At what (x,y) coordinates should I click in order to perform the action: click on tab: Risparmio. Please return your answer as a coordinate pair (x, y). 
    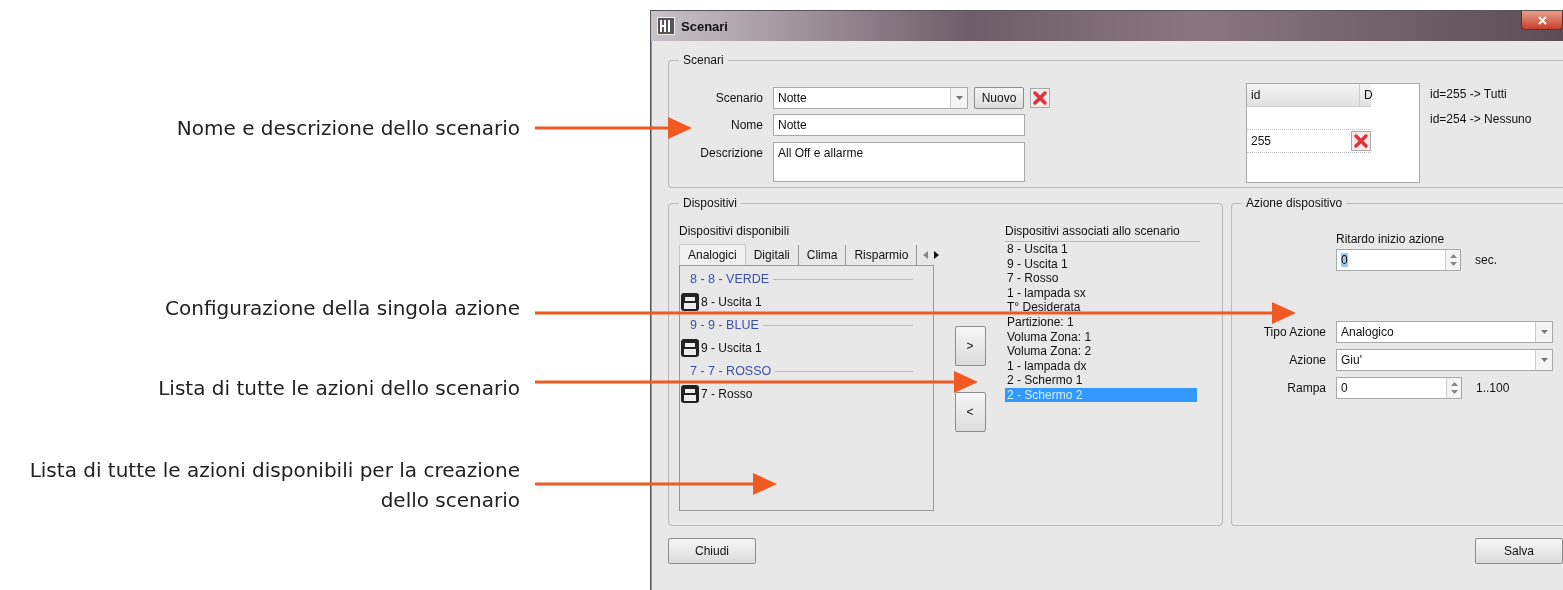
    Looking at the image, I should click on (882, 254).